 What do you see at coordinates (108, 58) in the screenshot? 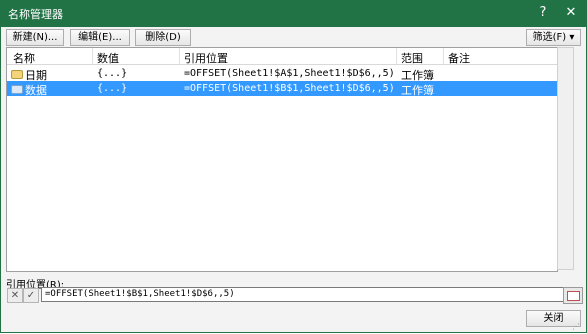
I see `column-header-value: 数值` at bounding box center [108, 58].